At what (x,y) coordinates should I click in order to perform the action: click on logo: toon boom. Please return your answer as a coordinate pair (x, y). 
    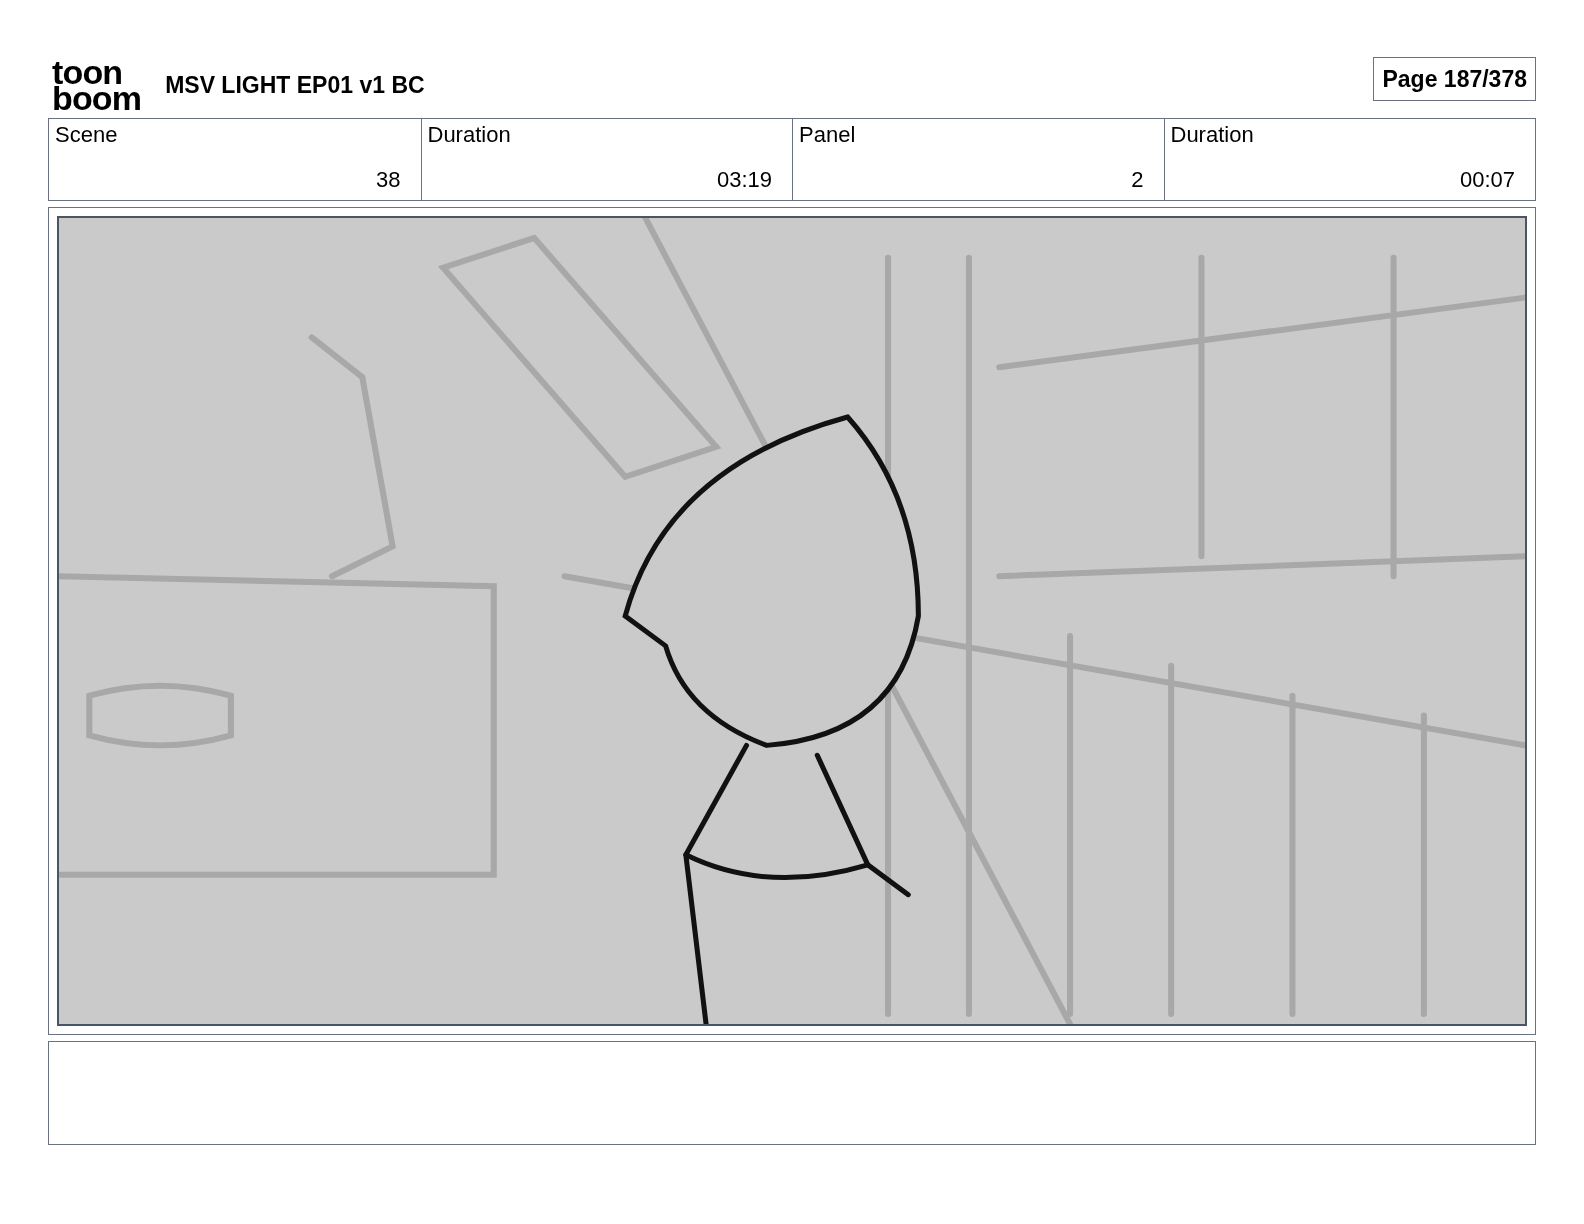
    Looking at the image, I should click on (97, 85).